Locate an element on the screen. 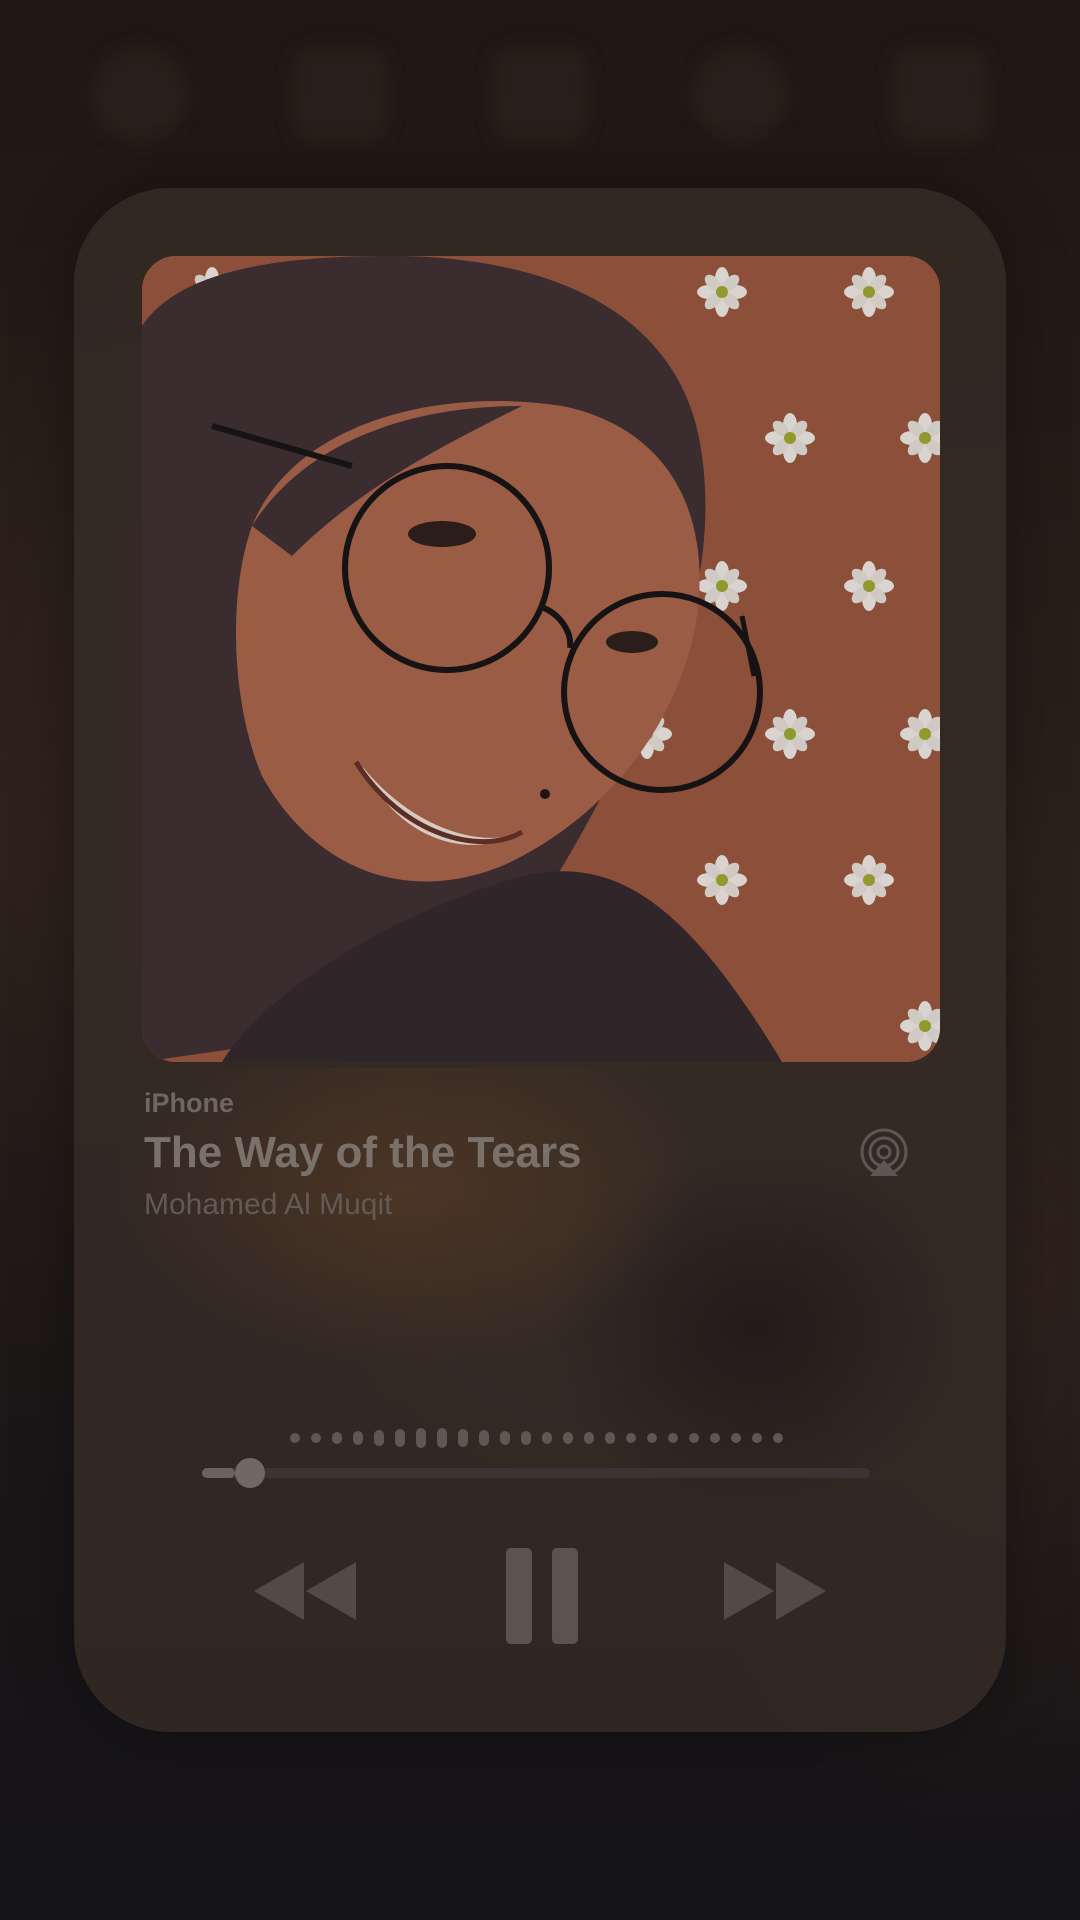 Image resolution: width=1080 pixels, height=1920 pixels. playback-progress-bar is located at coordinates (536, 1473).